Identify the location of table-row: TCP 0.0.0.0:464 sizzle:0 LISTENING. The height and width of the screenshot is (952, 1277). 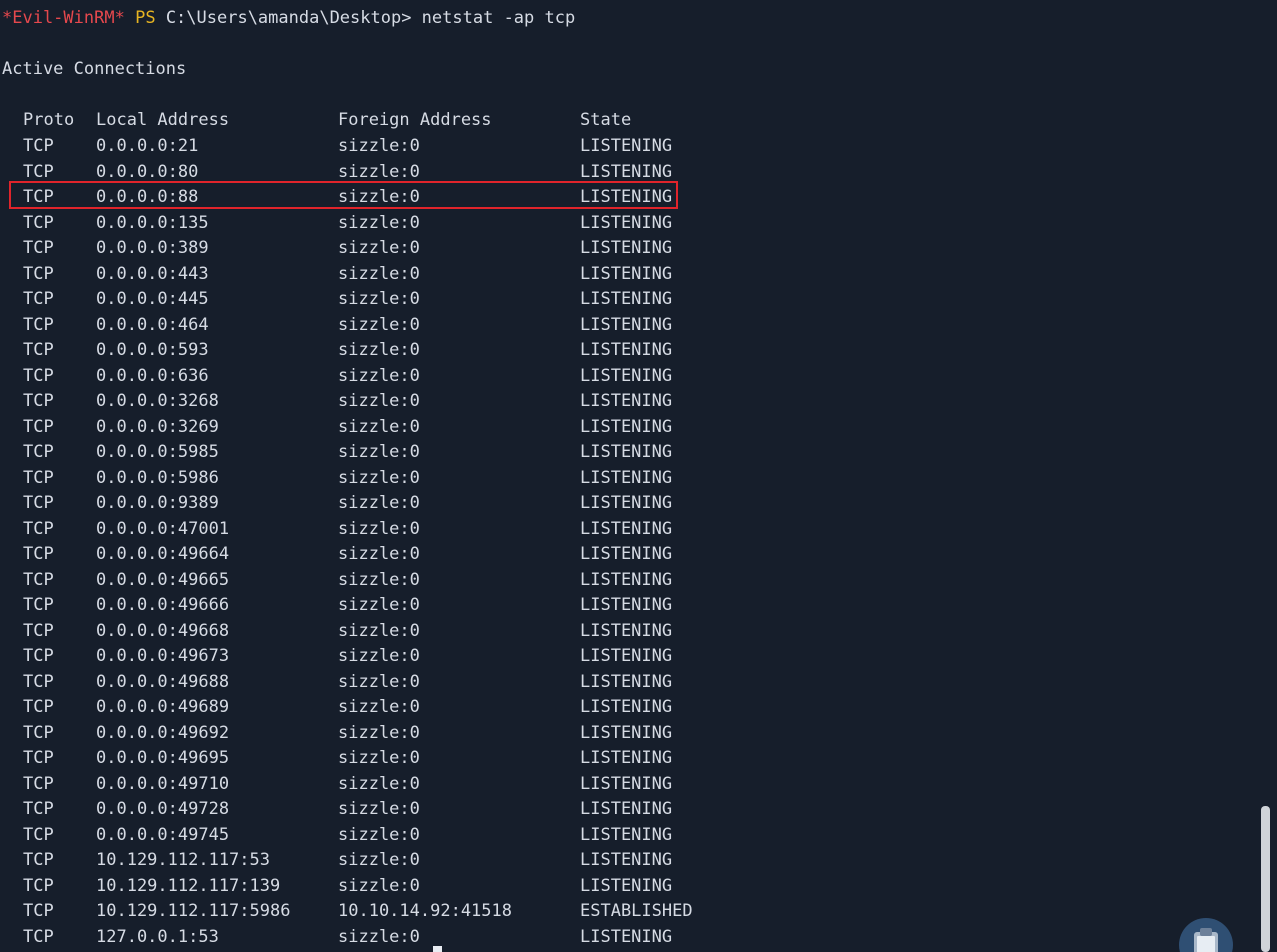
(380, 325).